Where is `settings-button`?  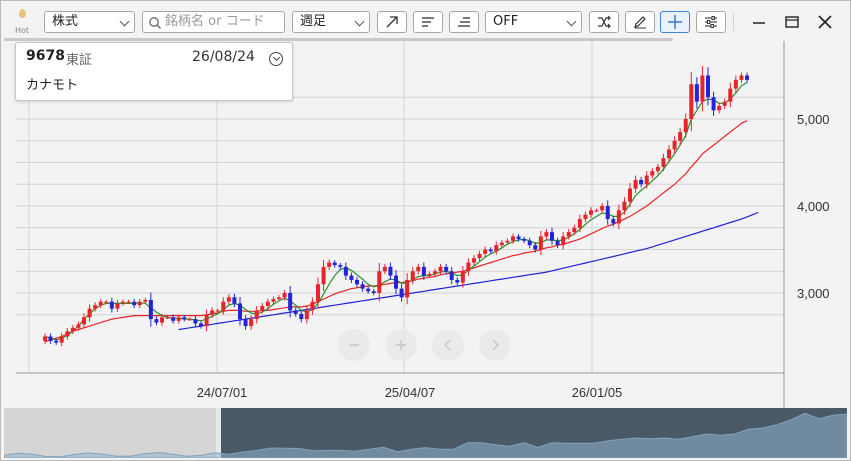 settings-button is located at coordinates (711, 22).